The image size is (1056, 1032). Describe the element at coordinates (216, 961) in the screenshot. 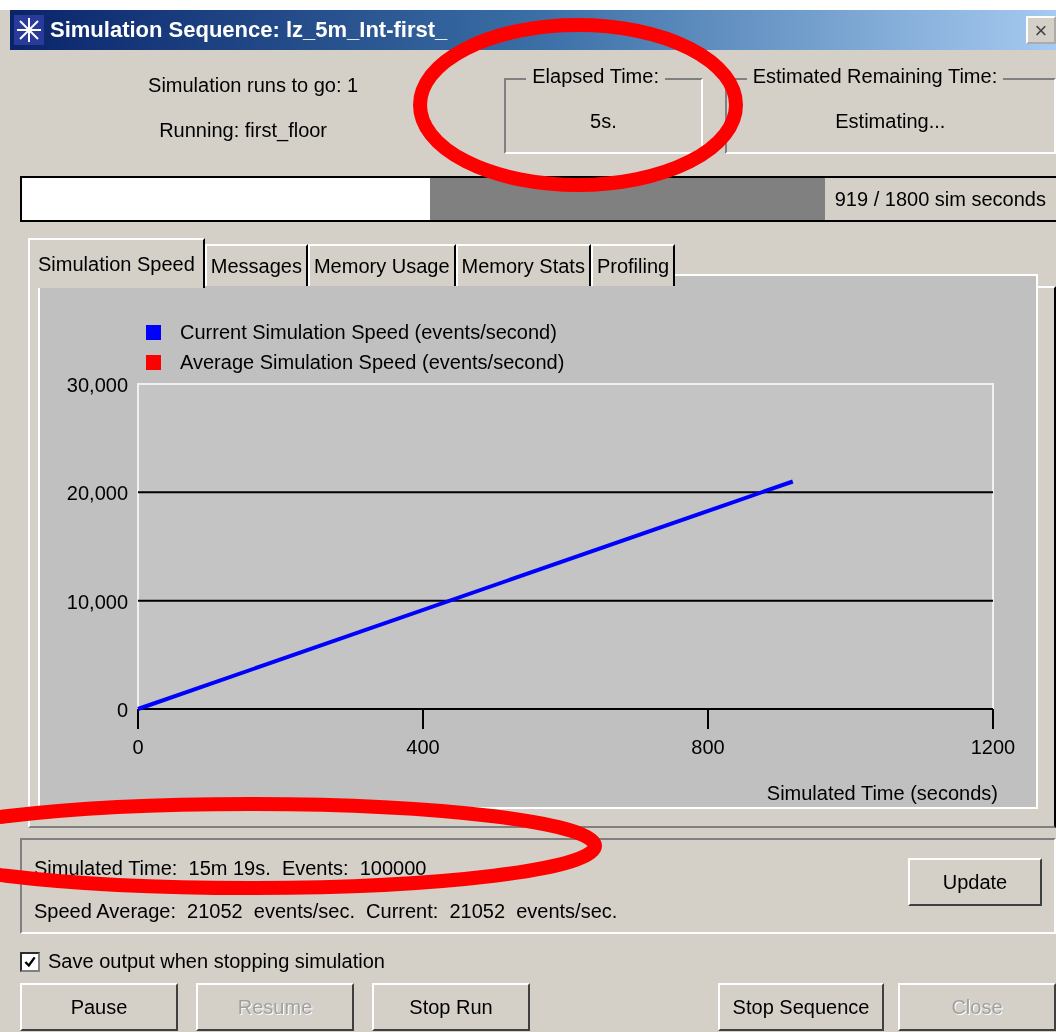

I see `checkbox-label: Save output when stopping simulation` at that location.